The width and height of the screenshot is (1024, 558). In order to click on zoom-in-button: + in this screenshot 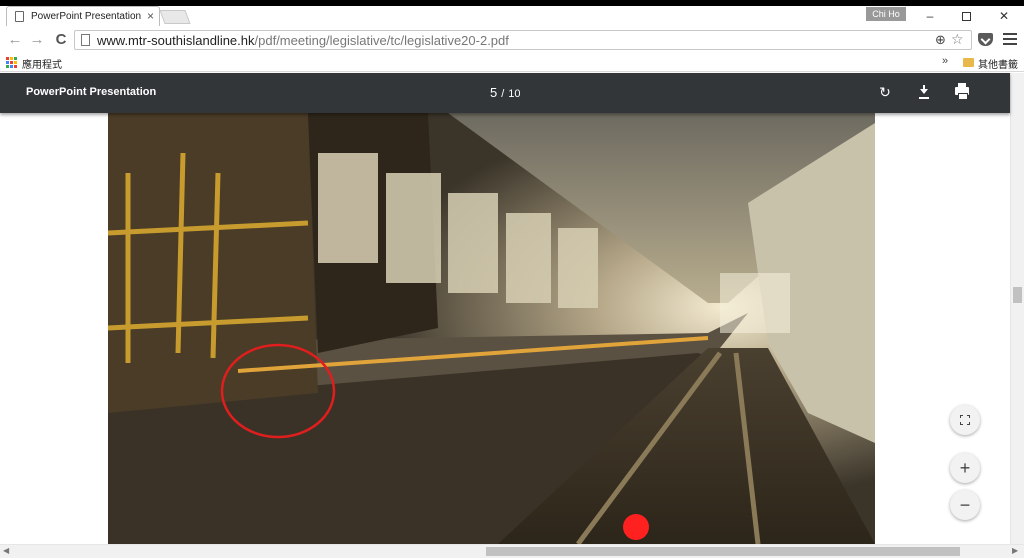, I will do `click(965, 468)`.